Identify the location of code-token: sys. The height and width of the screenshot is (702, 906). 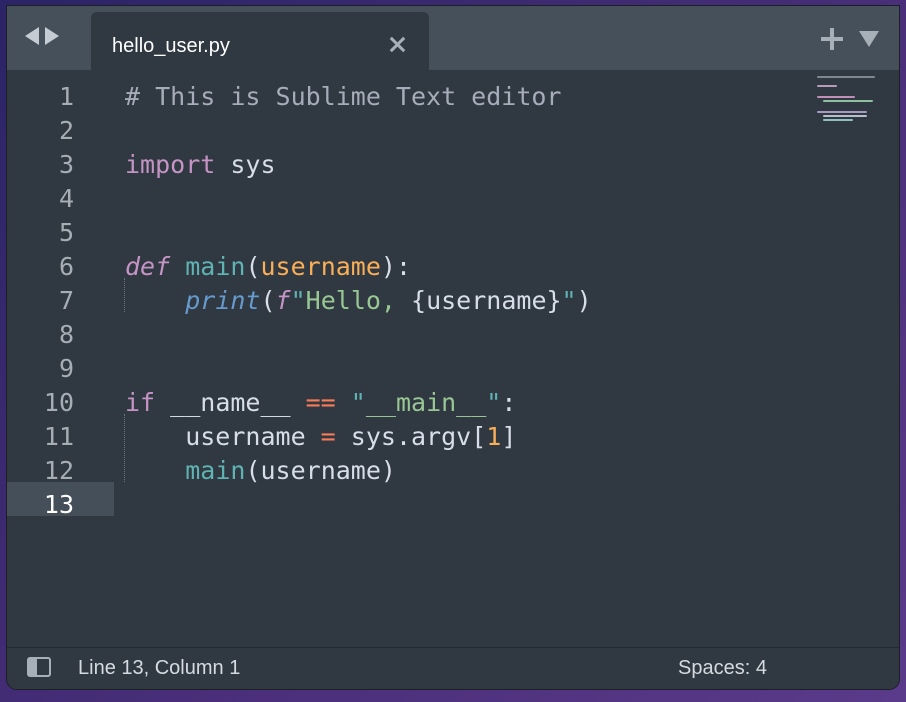
(245, 164).